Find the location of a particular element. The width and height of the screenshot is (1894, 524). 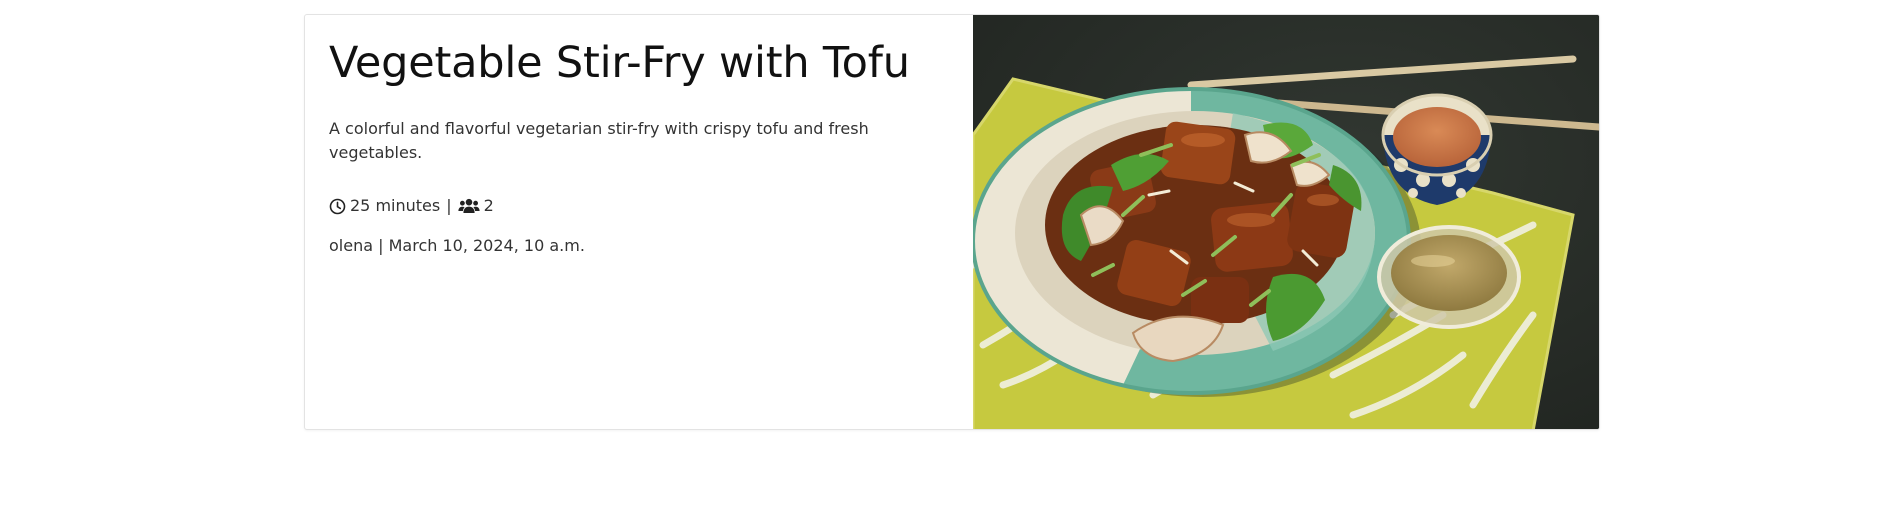

servings: 2 is located at coordinates (488, 205).